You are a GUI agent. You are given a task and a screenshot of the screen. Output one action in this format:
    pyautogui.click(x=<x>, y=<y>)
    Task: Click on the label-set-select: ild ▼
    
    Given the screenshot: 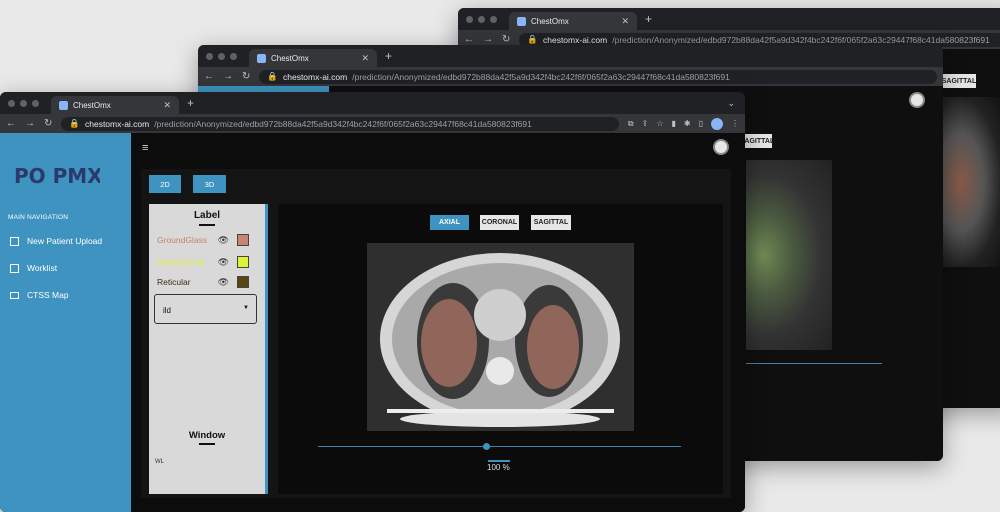 What is the action you would take?
    pyautogui.click(x=205, y=309)
    